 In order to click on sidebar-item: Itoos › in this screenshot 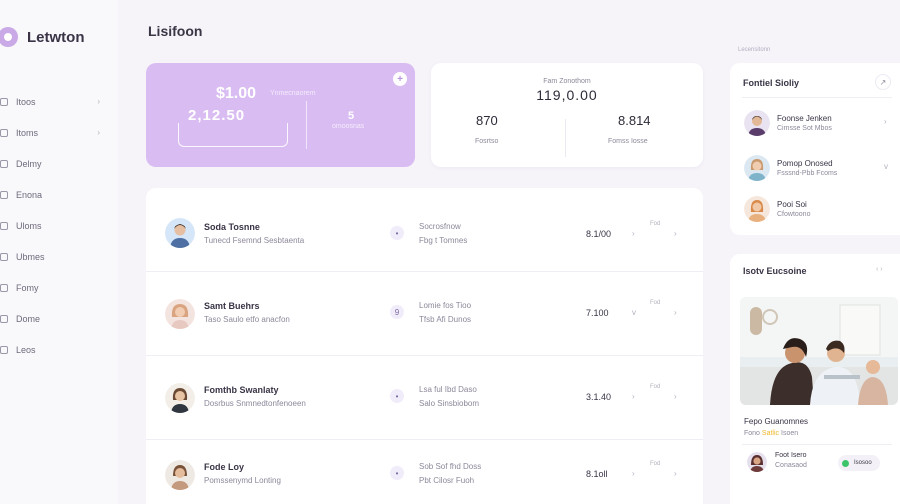, I will do `click(59, 101)`.